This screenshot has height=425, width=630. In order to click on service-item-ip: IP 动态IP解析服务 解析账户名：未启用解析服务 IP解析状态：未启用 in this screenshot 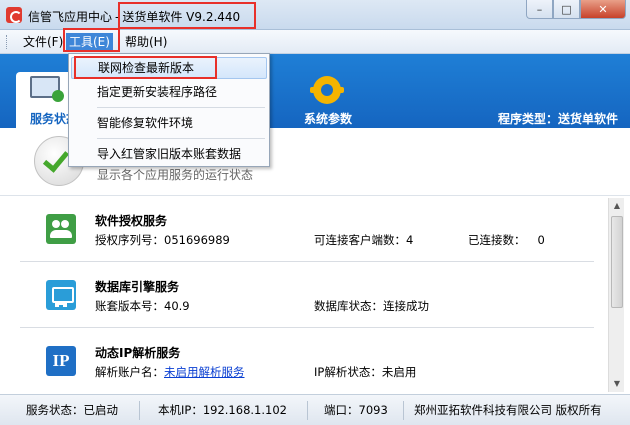, I will do `click(307, 361)`.